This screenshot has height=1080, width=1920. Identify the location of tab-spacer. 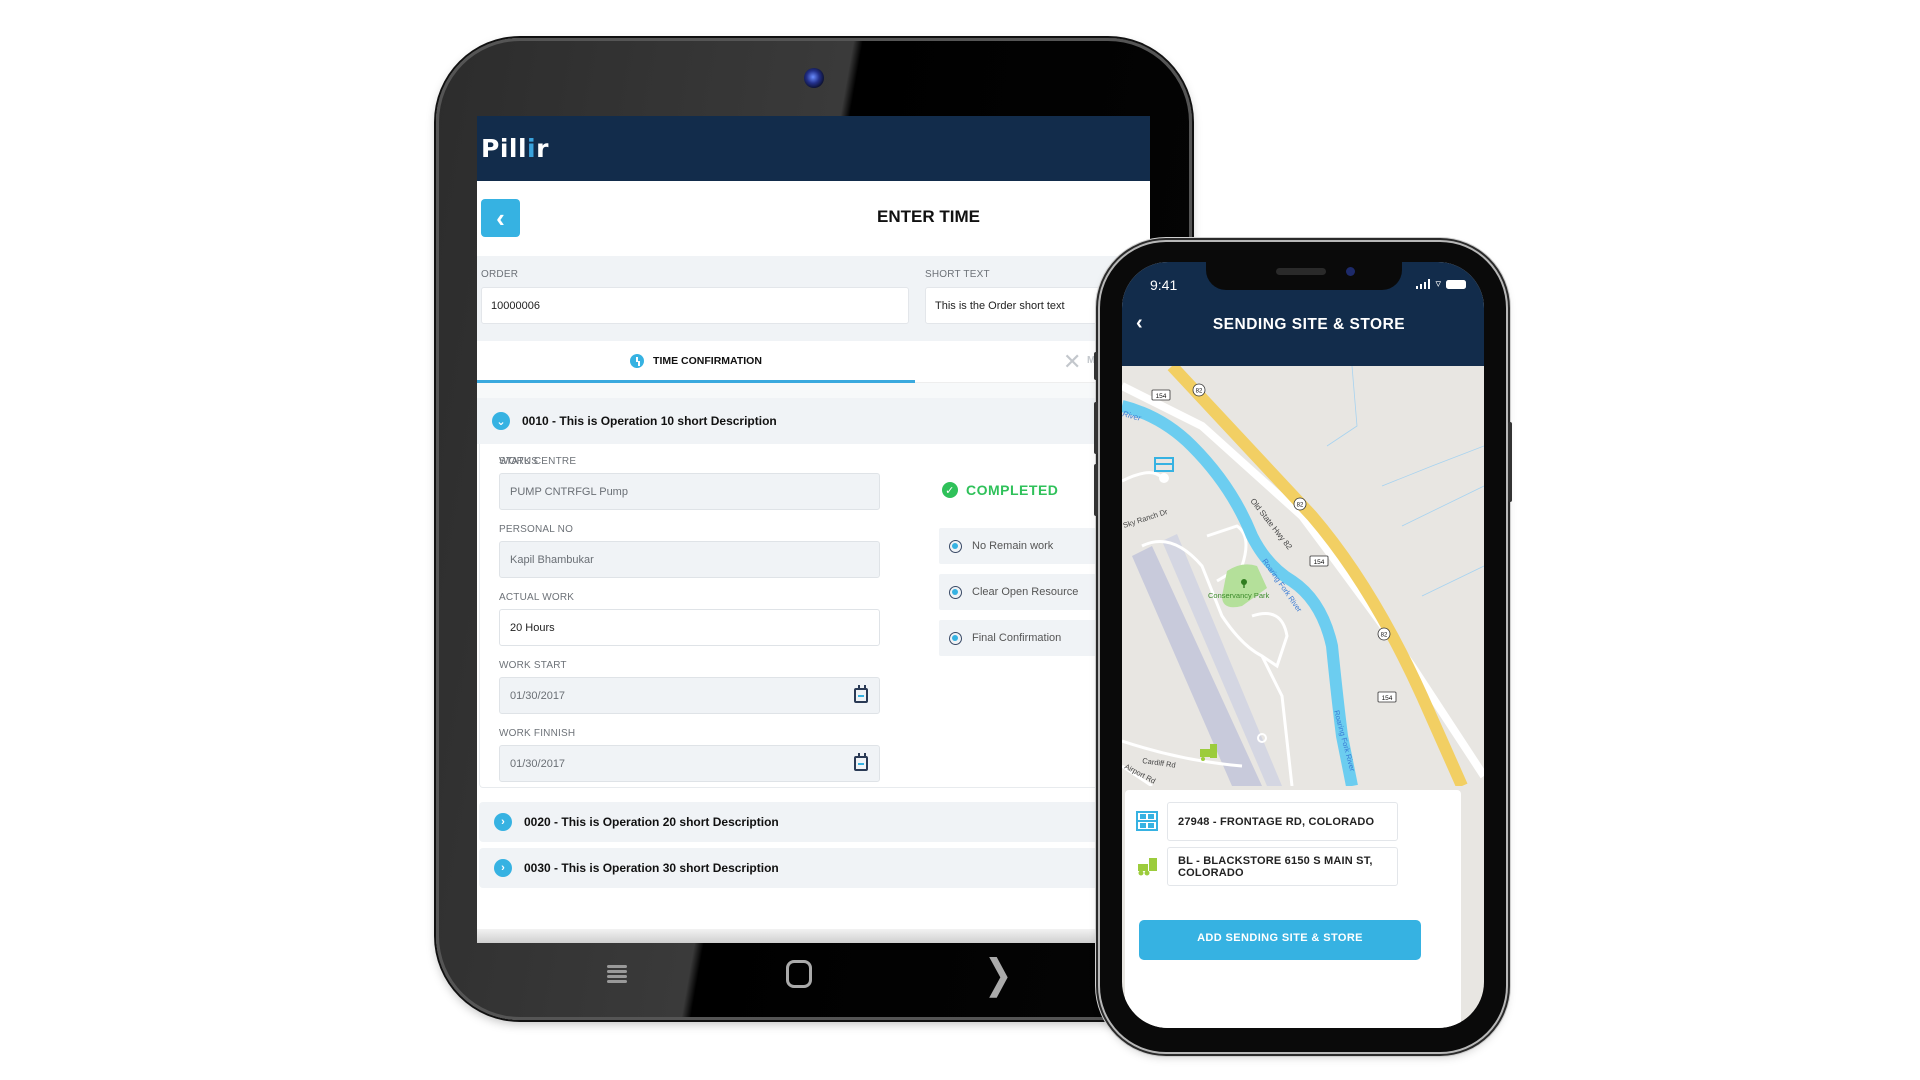
(813, 390).